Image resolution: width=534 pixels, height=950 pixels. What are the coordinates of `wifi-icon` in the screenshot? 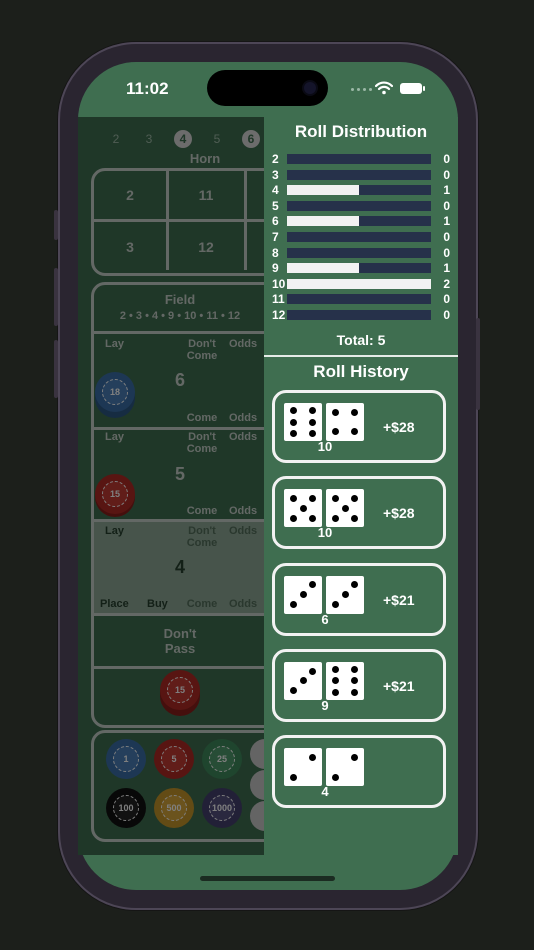 It's located at (384, 88).